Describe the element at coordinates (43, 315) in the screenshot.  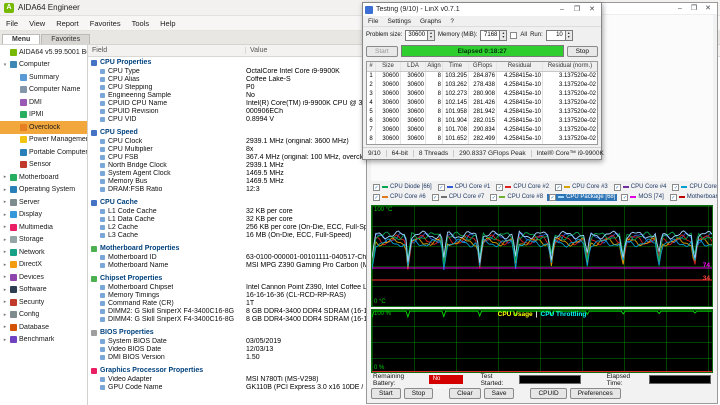
I see `sidebar-item-config: ▸ Config` at that location.